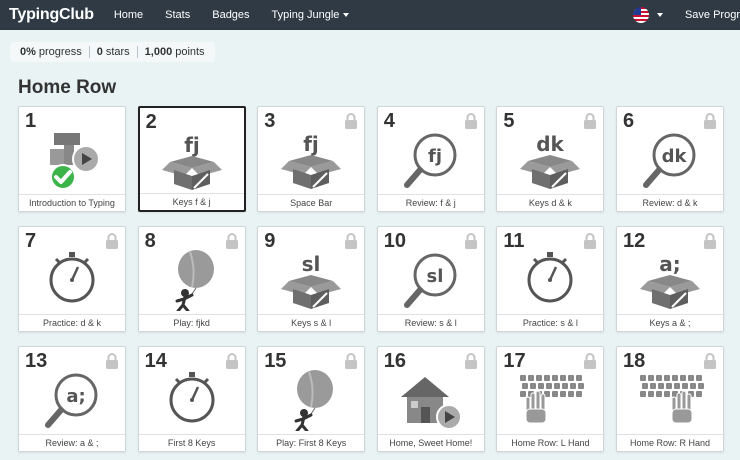  What do you see at coordinates (659, 15) in the screenshot?
I see `chevron-down-icon` at bounding box center [659, 15].